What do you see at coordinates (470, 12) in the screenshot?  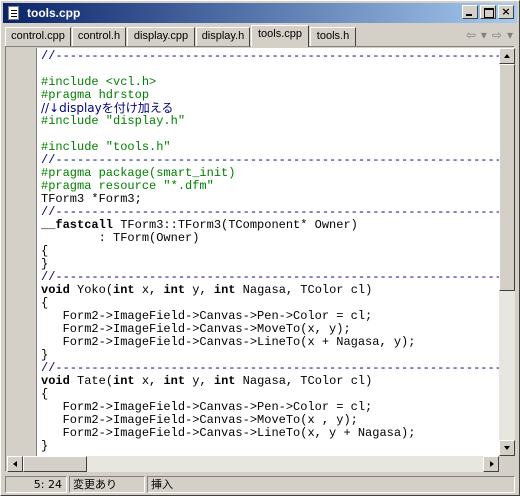 I see `minimize-button` at bounding box center [470, 12].